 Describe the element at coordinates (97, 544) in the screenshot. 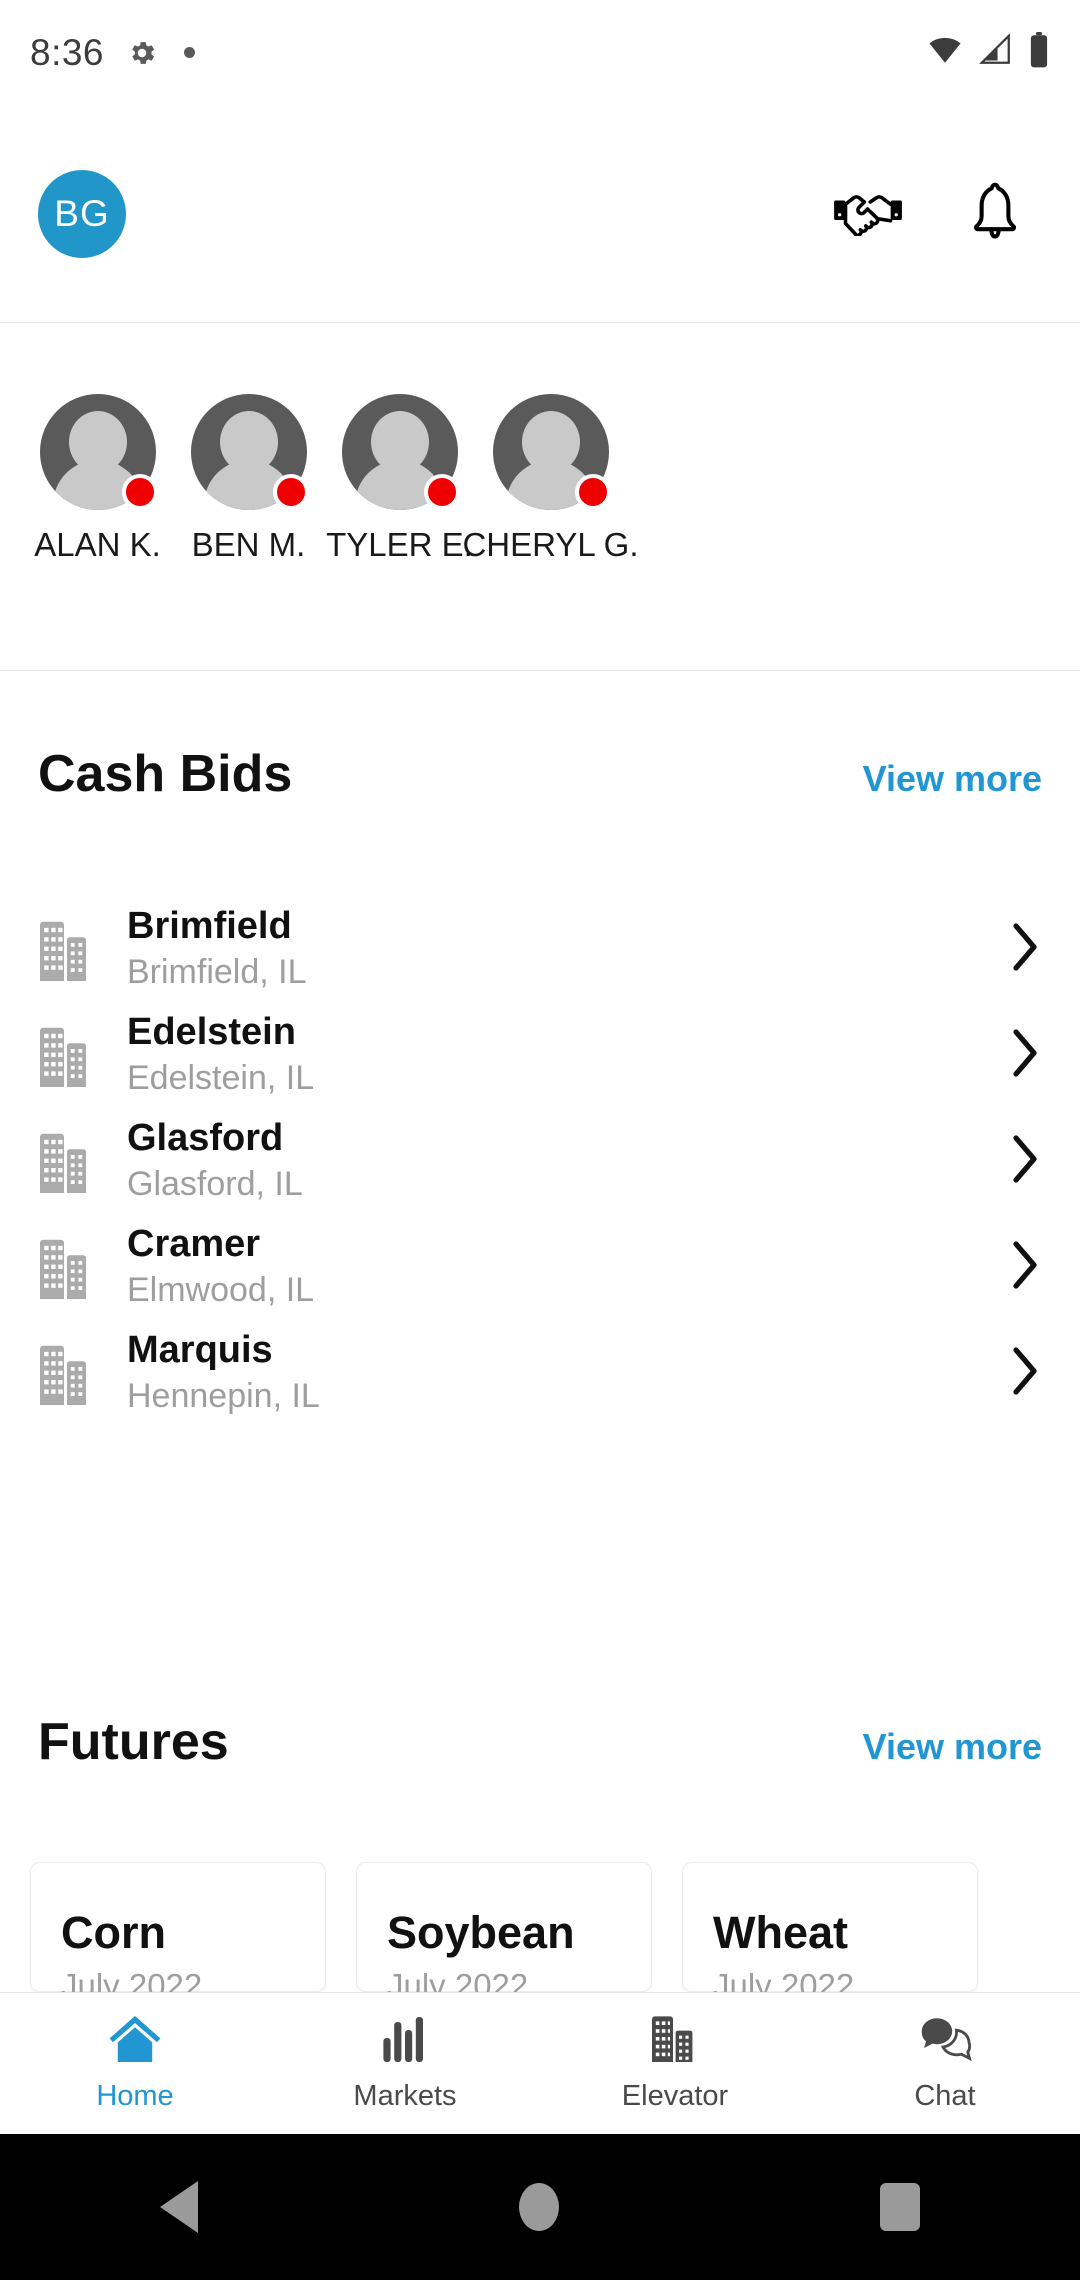

I see `contact-name: ALAN K.` at that location.